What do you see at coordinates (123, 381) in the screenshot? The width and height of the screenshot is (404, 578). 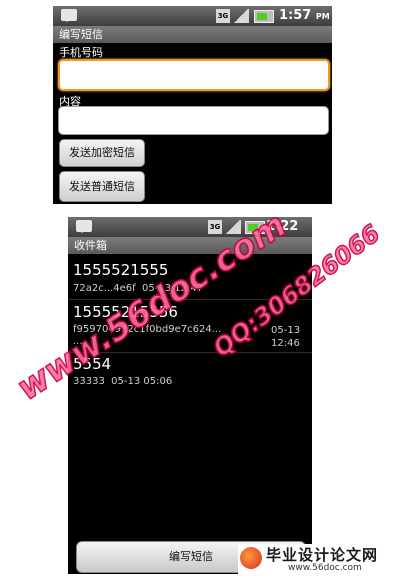 I see `message-preview: 33333 05-13 05:06` at bounding box center [123, 381].